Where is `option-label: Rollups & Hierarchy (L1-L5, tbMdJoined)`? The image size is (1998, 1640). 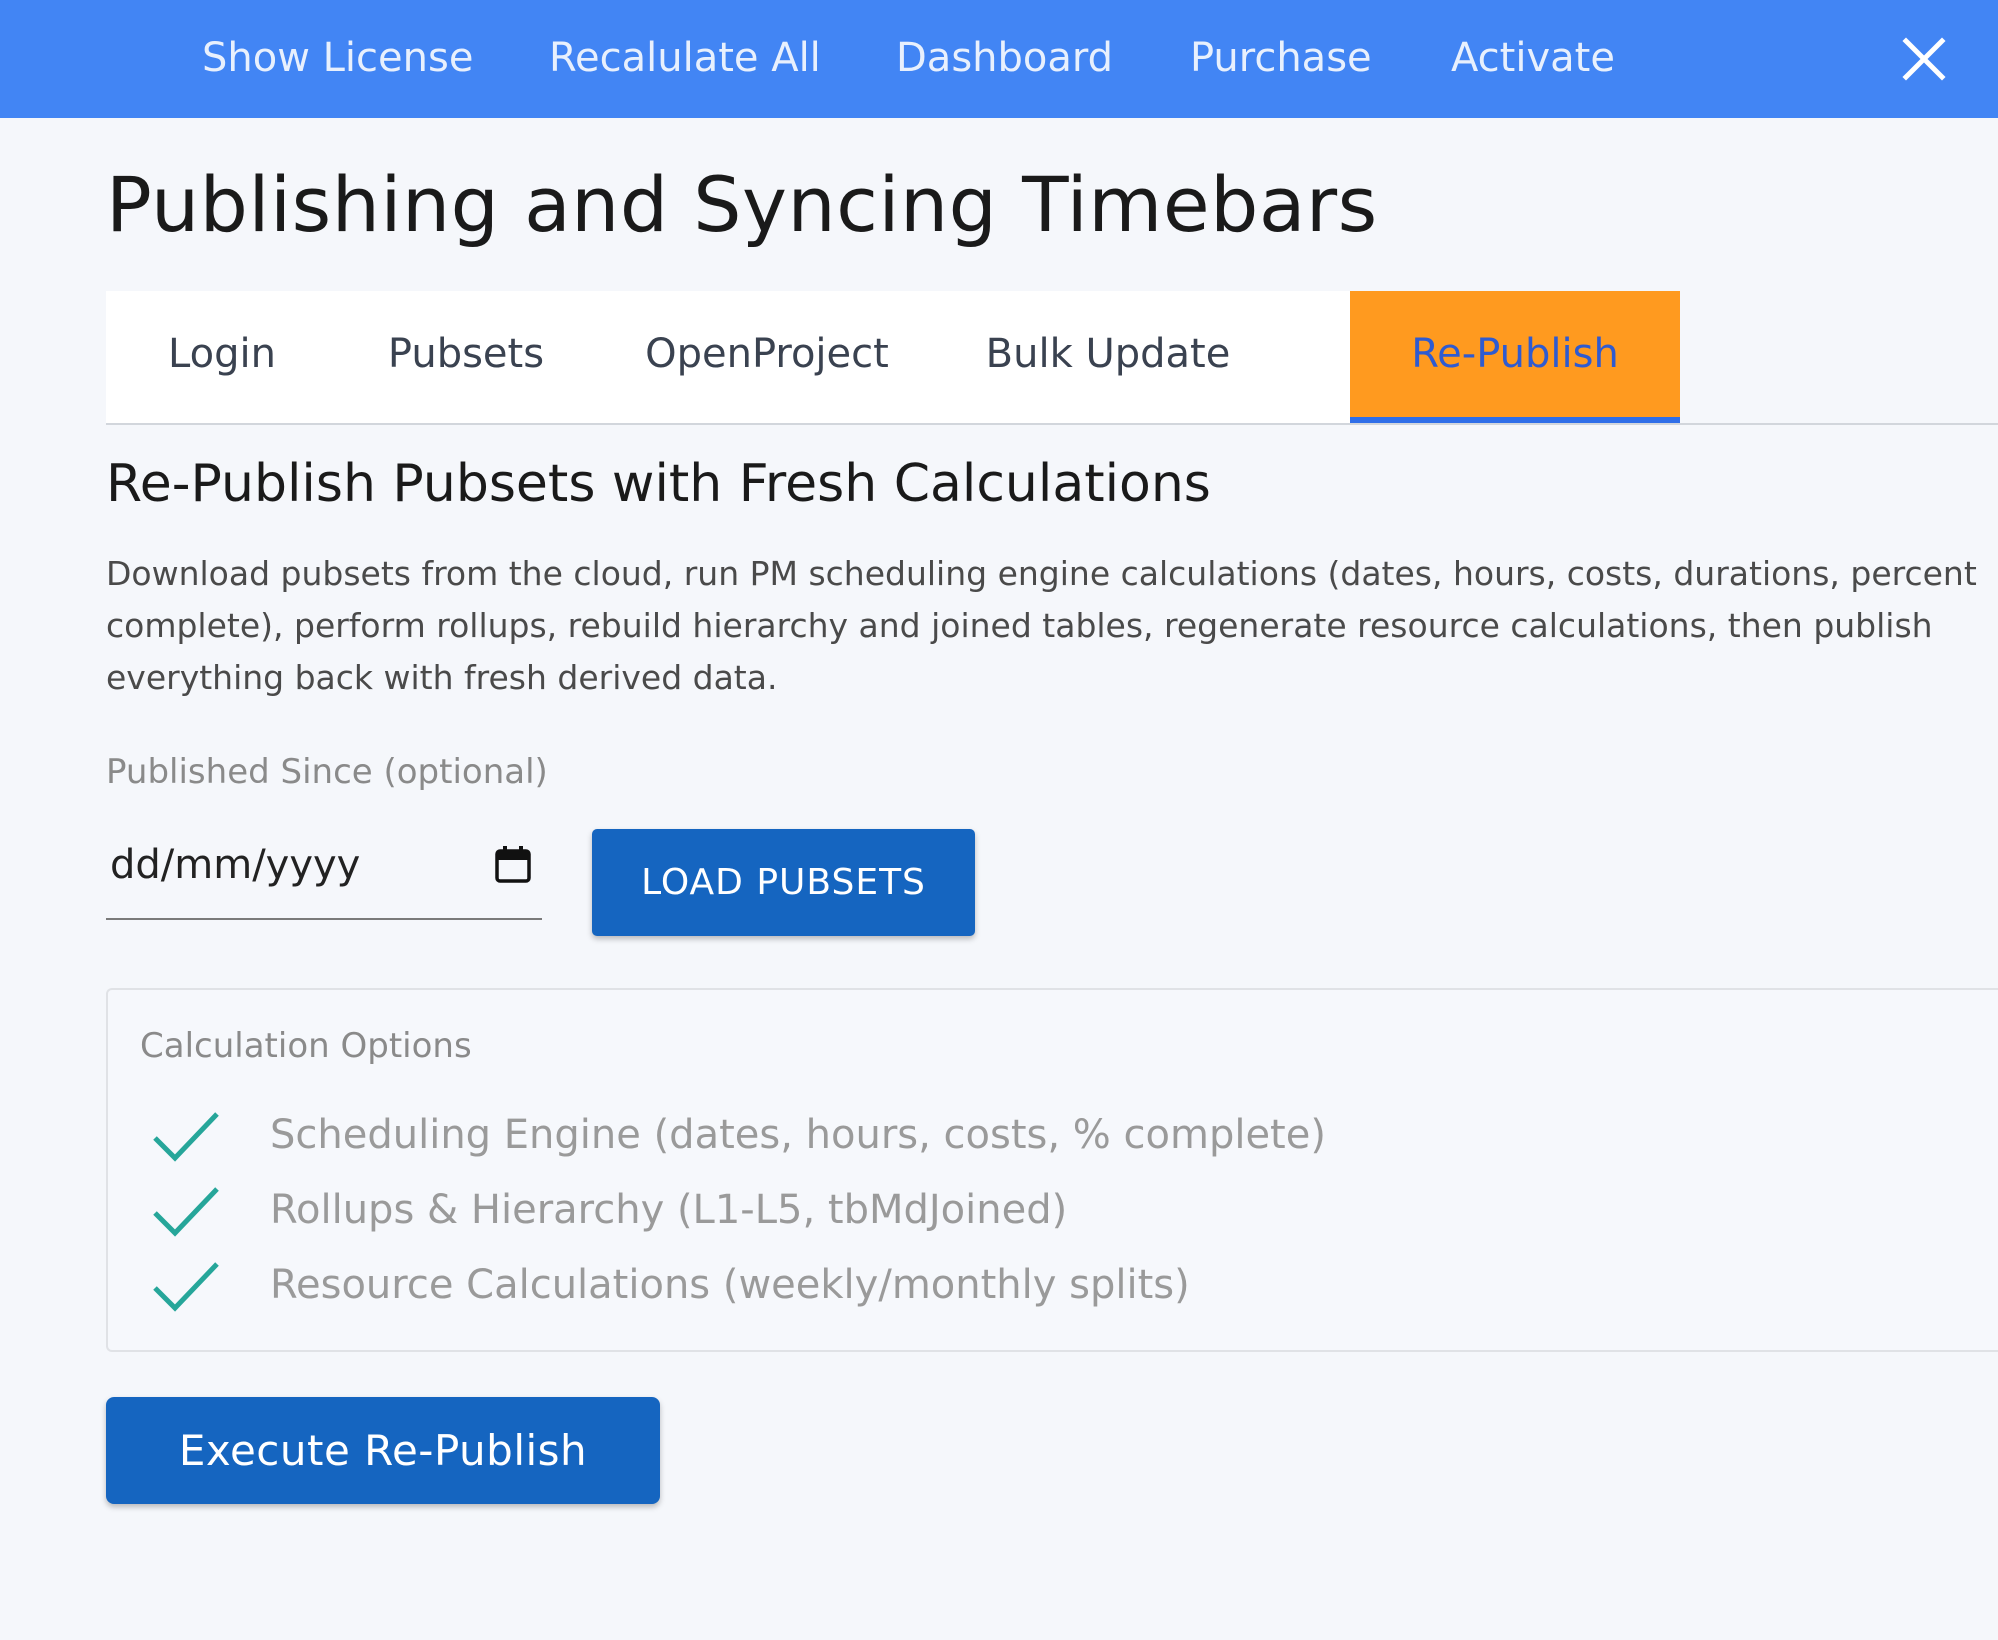 option-label: Rollups & Hierarchy (L1-L5, tbMdJoined) is located at coordinates (669, 1210).